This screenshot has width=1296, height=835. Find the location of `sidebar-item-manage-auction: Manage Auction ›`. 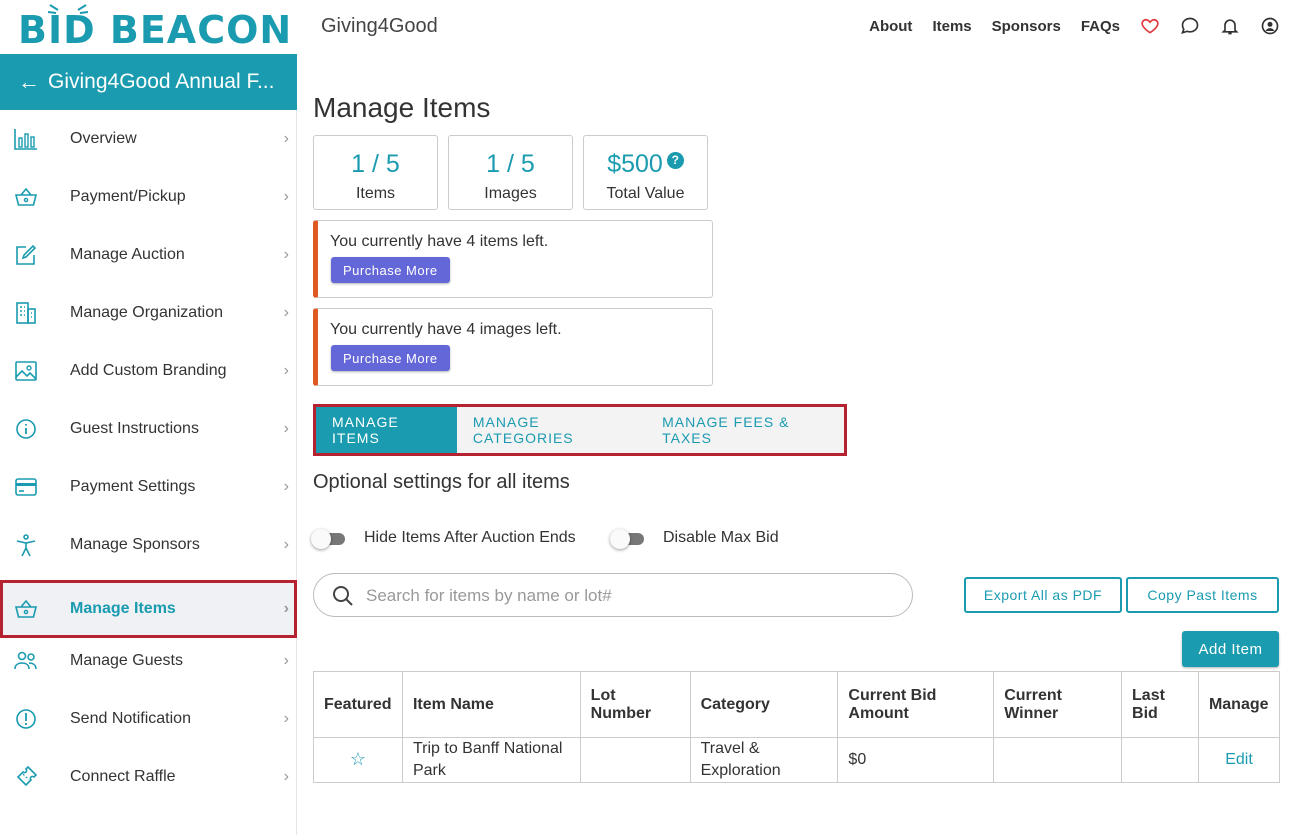

sidebar-item-manage-auction: Manage Auction › is located at coordinates (148, 255).